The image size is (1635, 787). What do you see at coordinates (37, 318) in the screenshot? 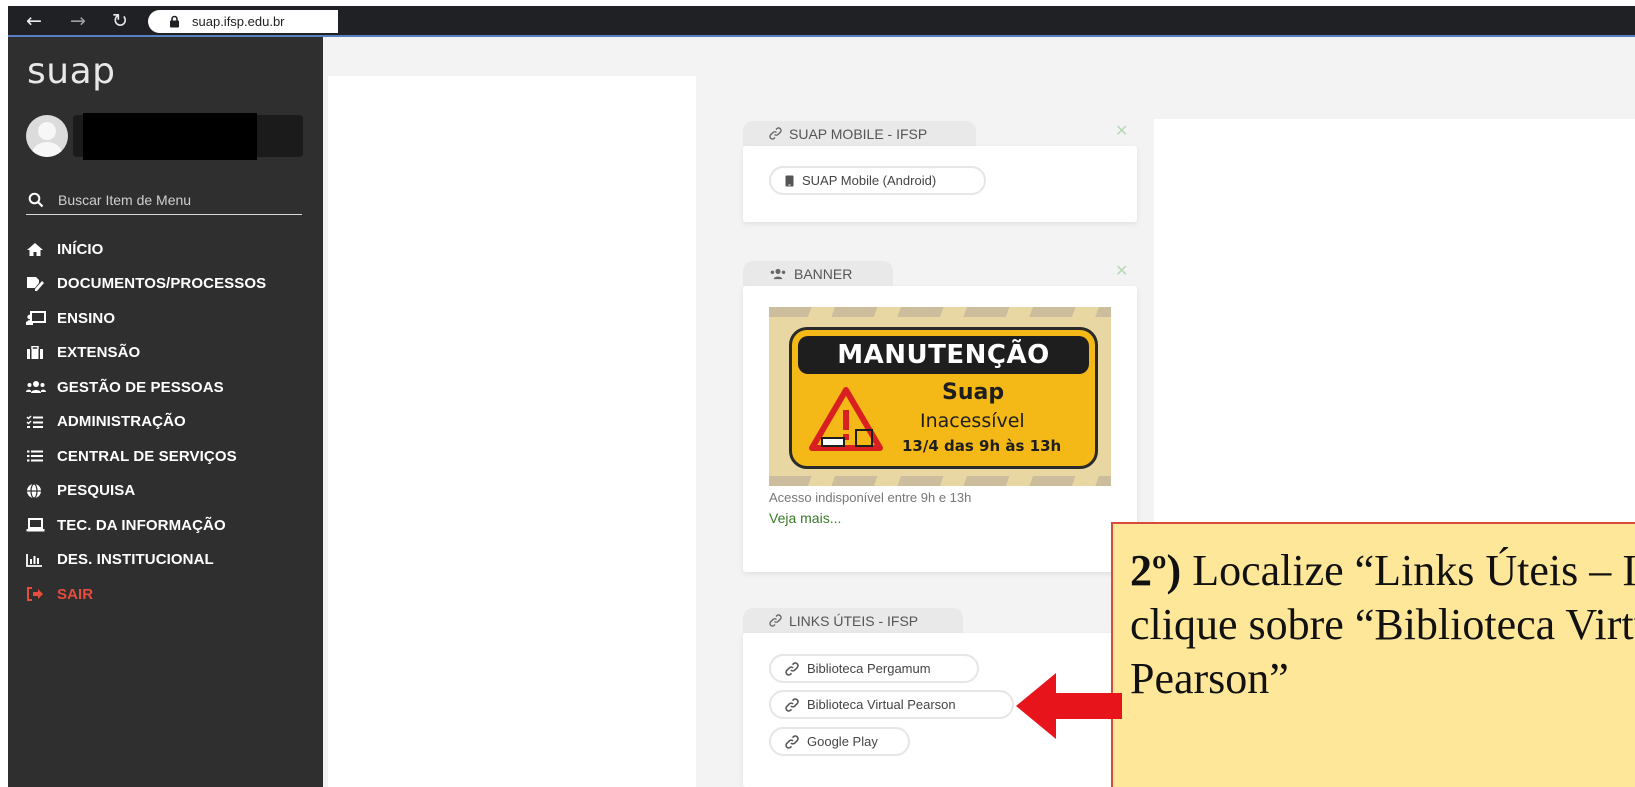
I see `chalkboard-teacher-icon` at bounding box center [37, 318].